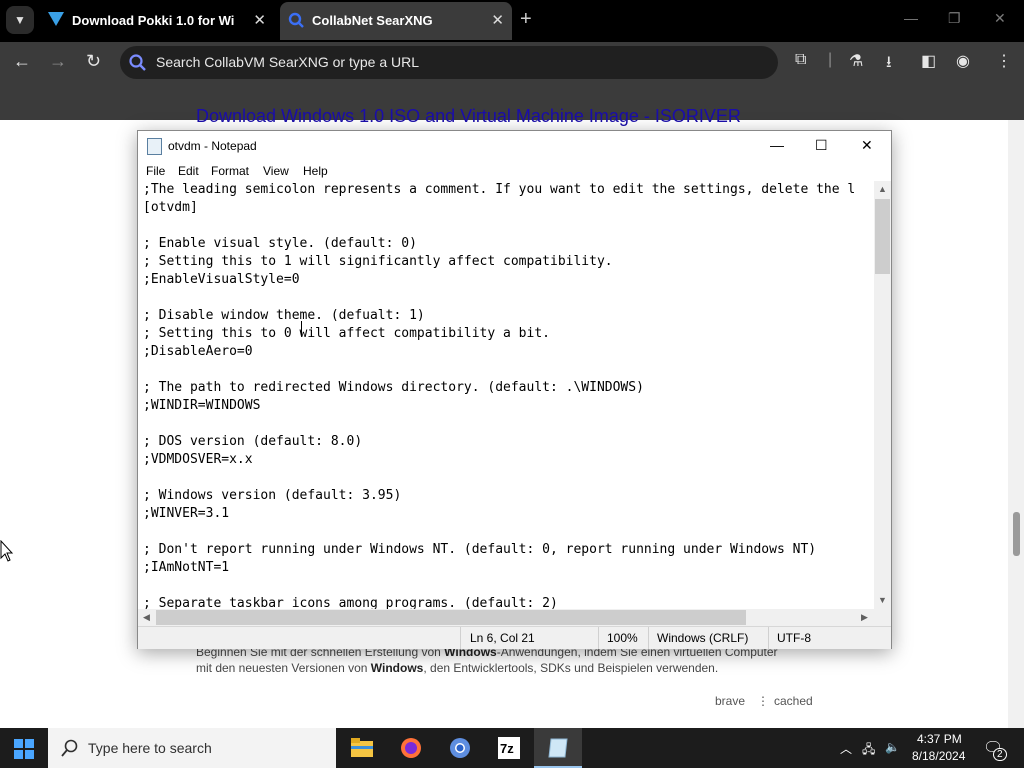 The width and height of the screenshot is (1024, 768). What do you see at coordinates (56, 19) in the screenshot?
I see `download-favicon-icon` at bounding box center [56, 19].